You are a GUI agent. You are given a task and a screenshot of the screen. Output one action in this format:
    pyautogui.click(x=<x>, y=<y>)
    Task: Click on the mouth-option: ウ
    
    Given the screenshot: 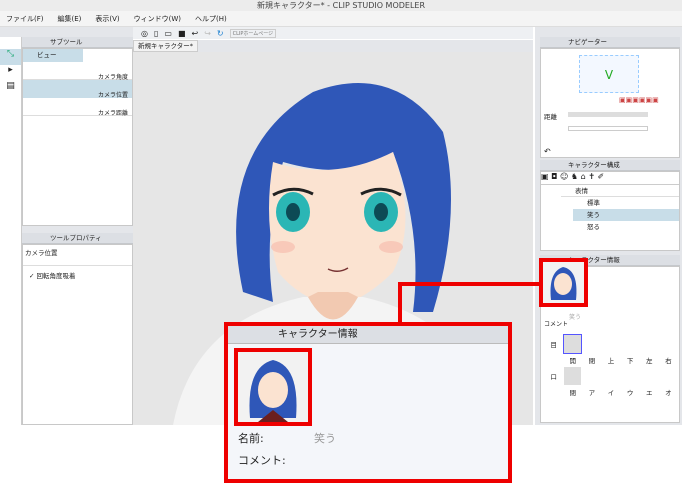 What is the action you would take?
    pyautogui.click(x=630, y=392)
    